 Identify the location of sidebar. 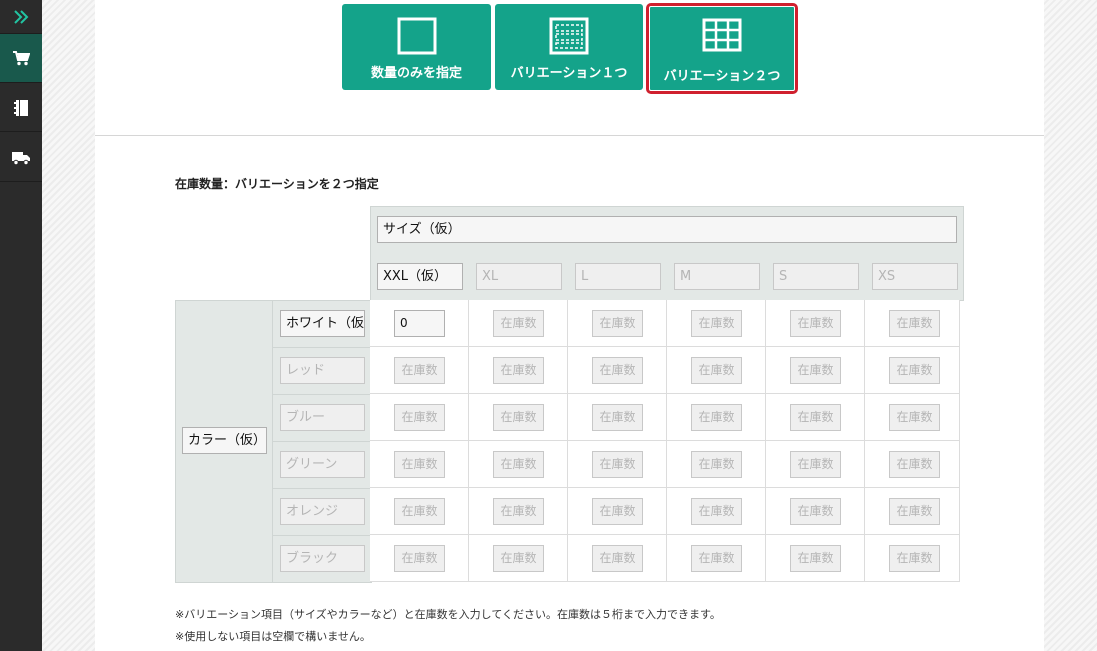
(21, 325).